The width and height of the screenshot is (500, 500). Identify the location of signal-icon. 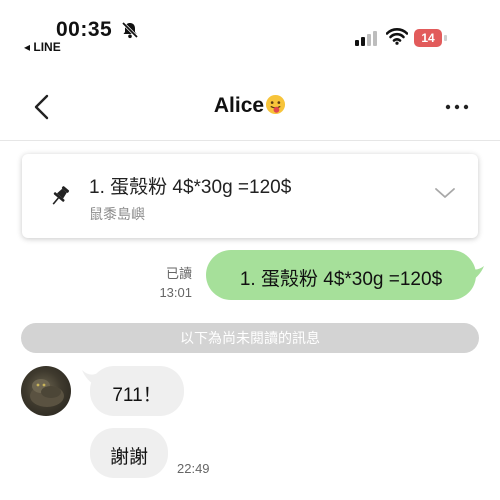
(366, 38).